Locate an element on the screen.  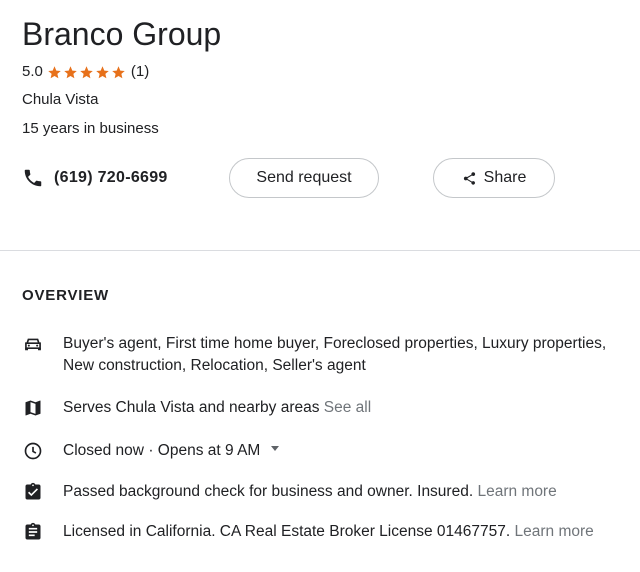
service-area-text: Serves Chula Vista and nearby areas is located at coordinates (191, 407).